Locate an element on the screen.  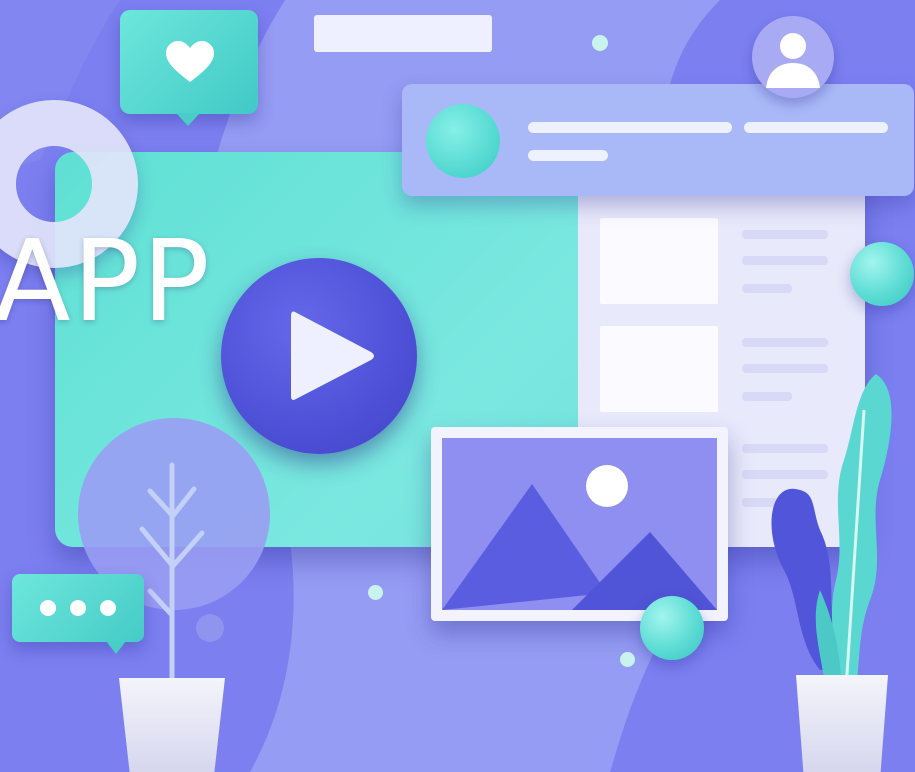
user-avatar-badge is located at coordinates (793, 57).